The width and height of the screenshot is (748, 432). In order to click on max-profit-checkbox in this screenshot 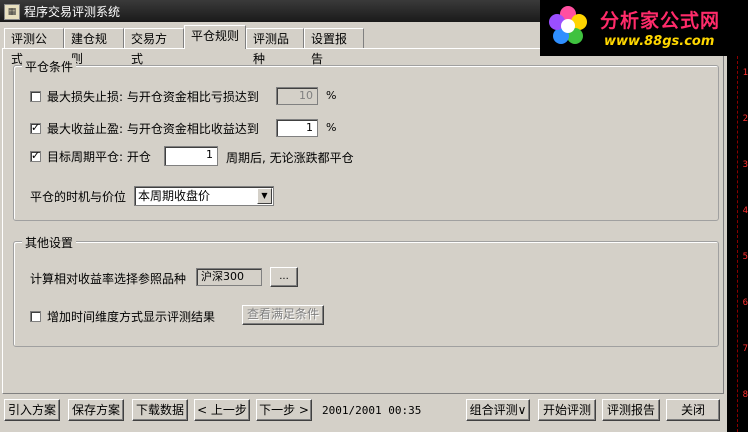, I will do `click(35, 127)`.